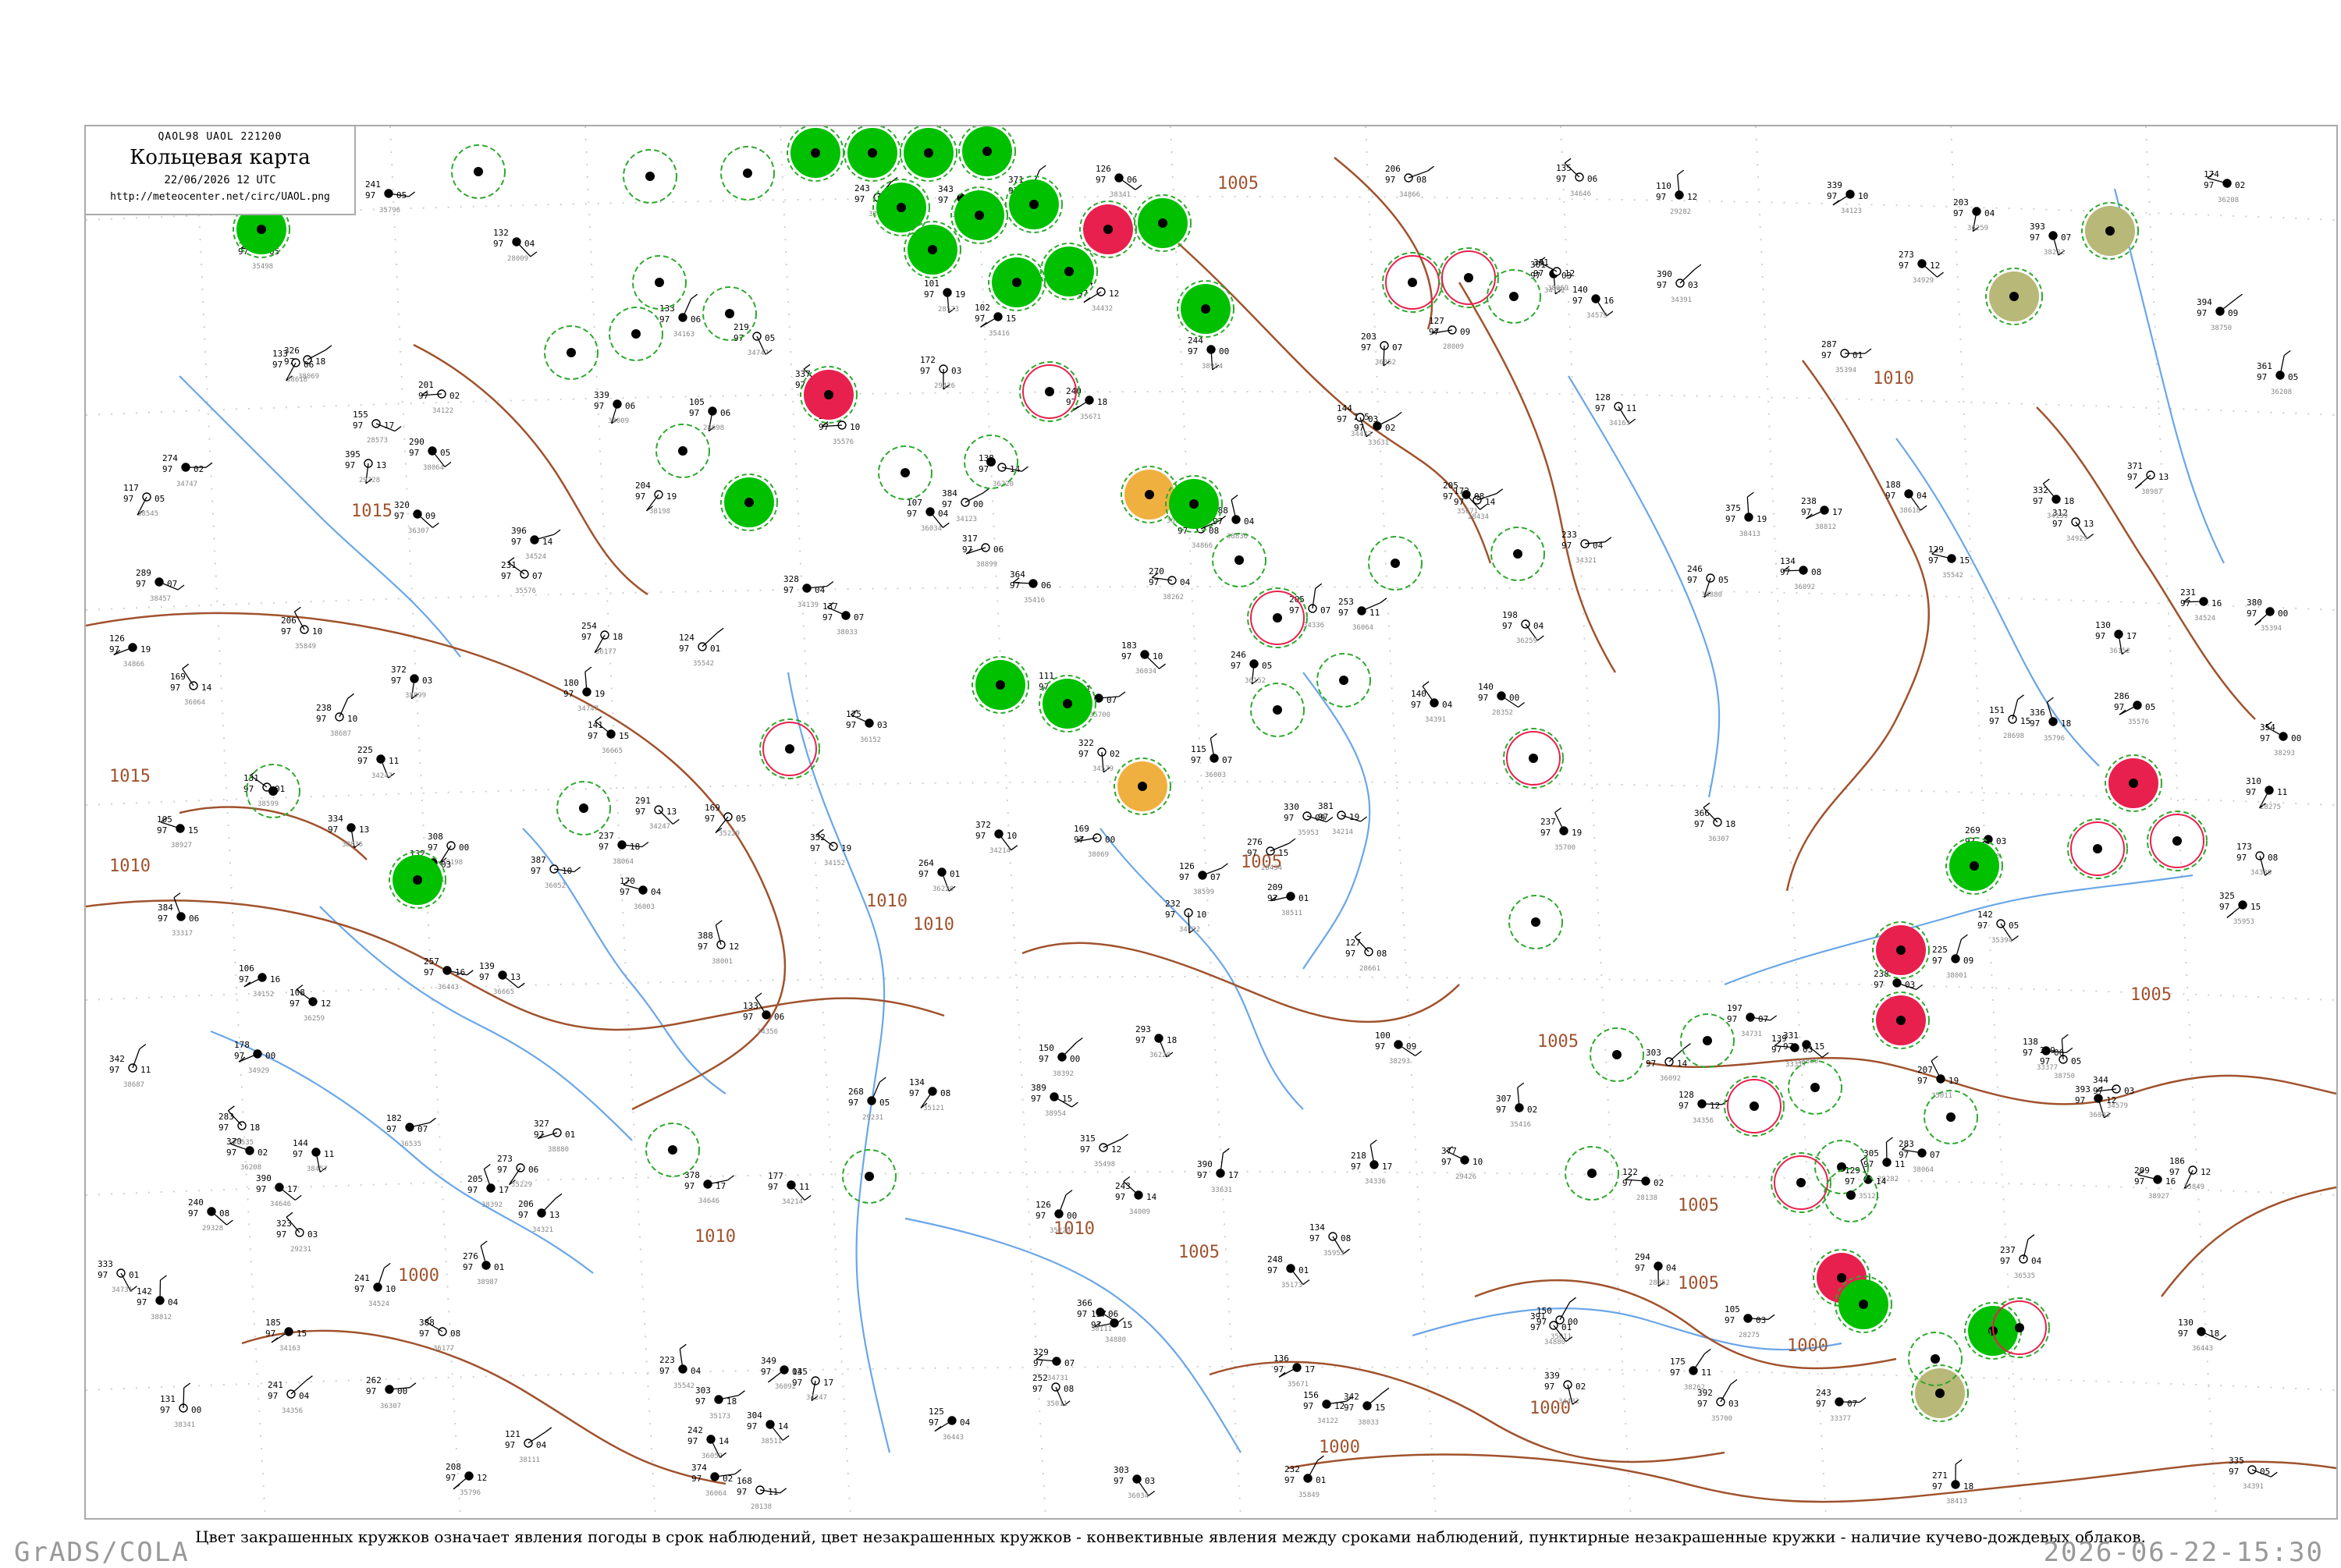  I want to click on station-value: 233, so click(1569, 535).